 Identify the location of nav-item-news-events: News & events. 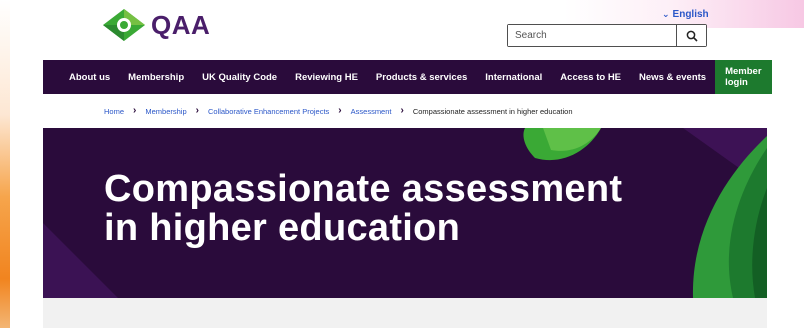
(672, 77).